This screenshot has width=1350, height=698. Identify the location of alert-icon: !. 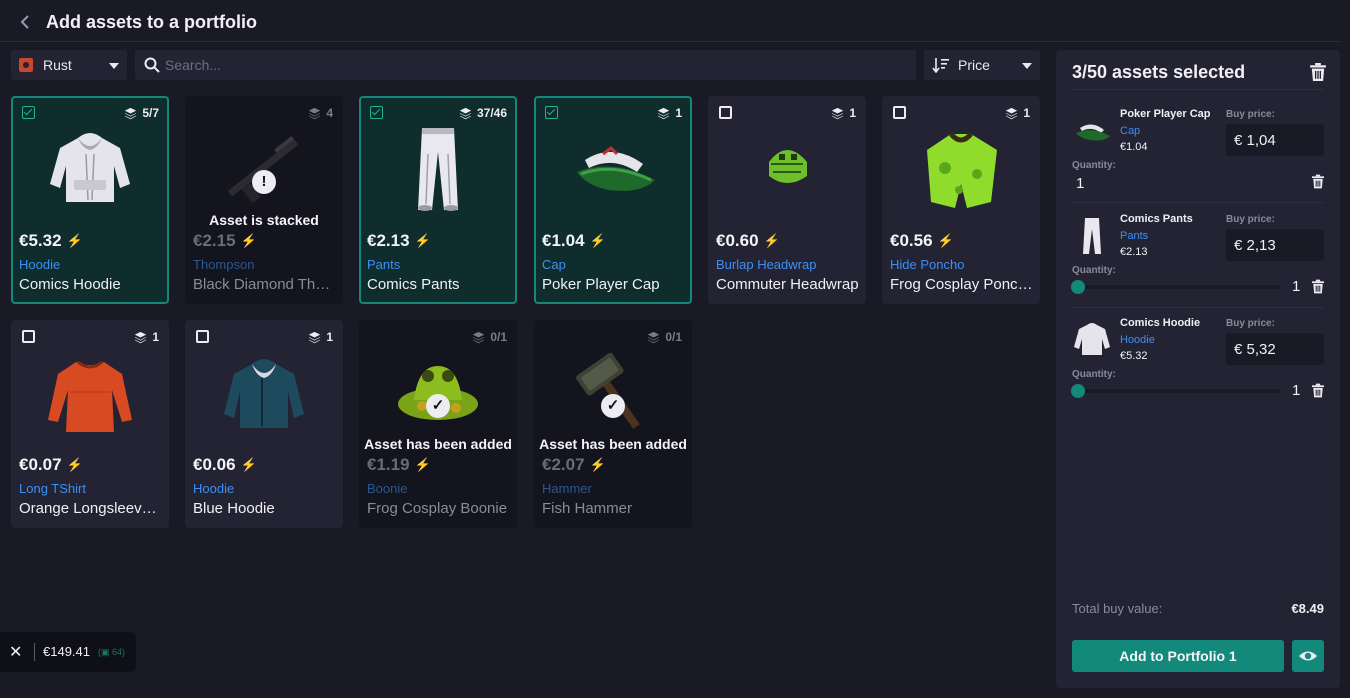
(264, 182).